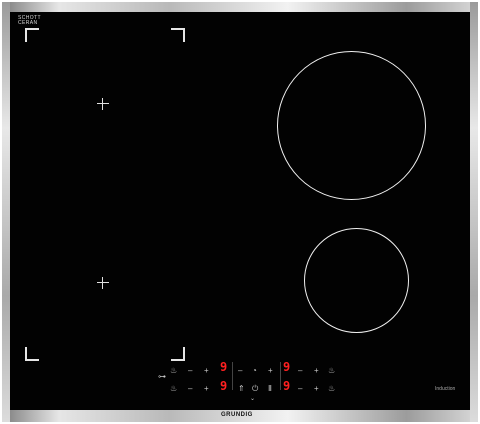  Describe the element at coordinates (351, 125) in the screenshot. I see `large-cooking-zone` at that location.